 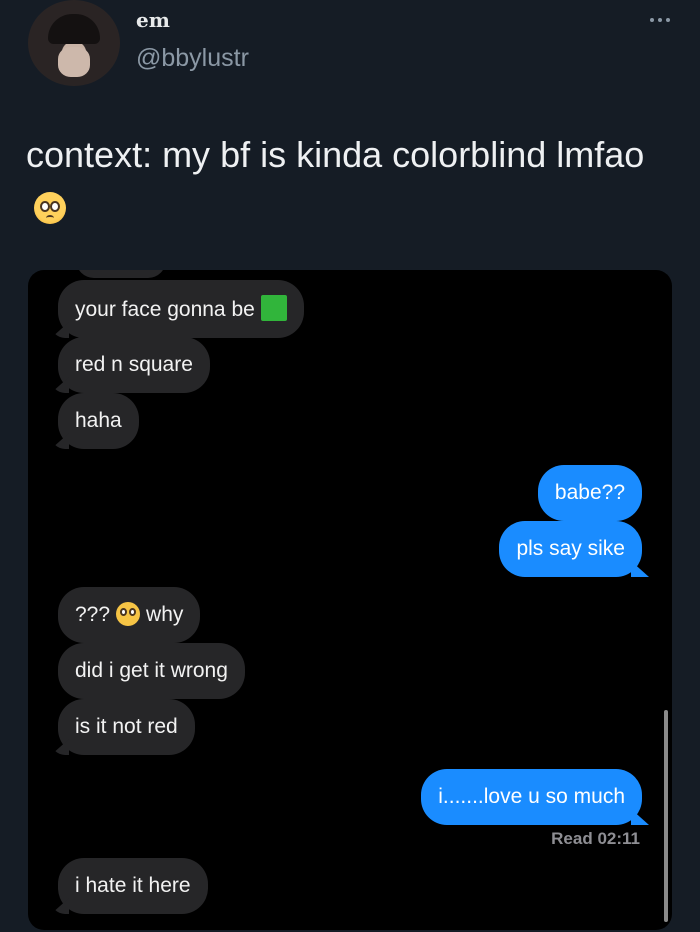 I want to click on message-bubble-incoming: is it not red, so click(x=123, y=727).